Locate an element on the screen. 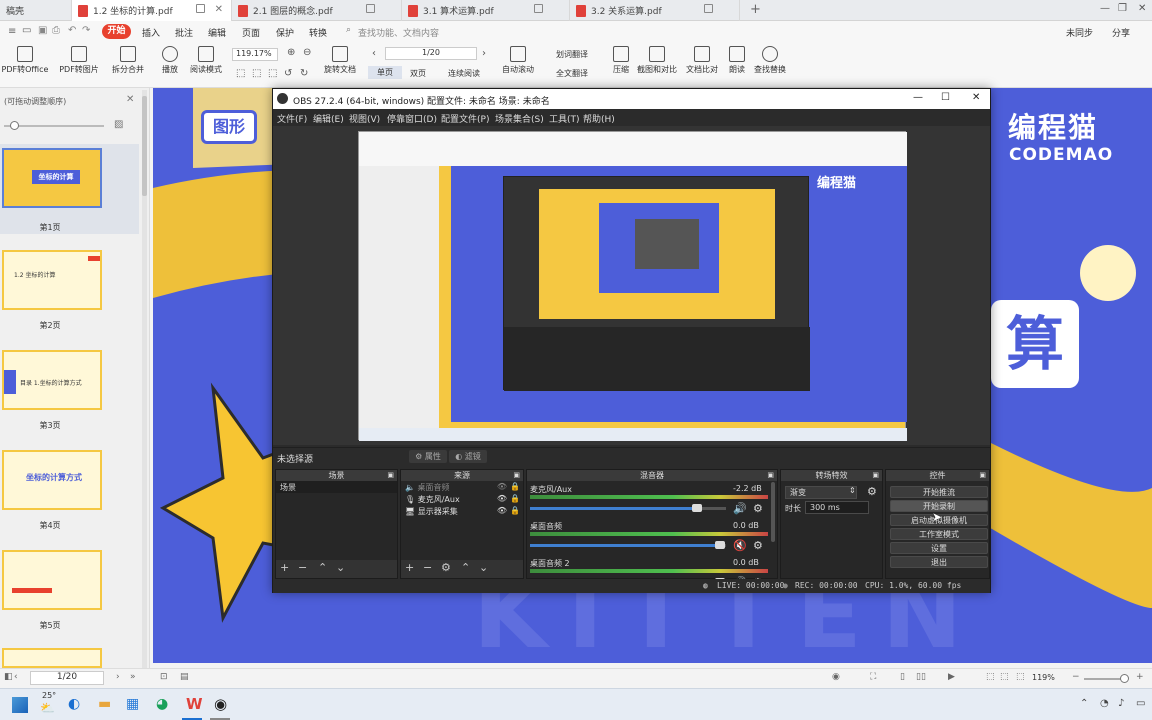 The image size is (1152, 720). rotate-right-icon: ↻ is located at coordinates (304, 73).